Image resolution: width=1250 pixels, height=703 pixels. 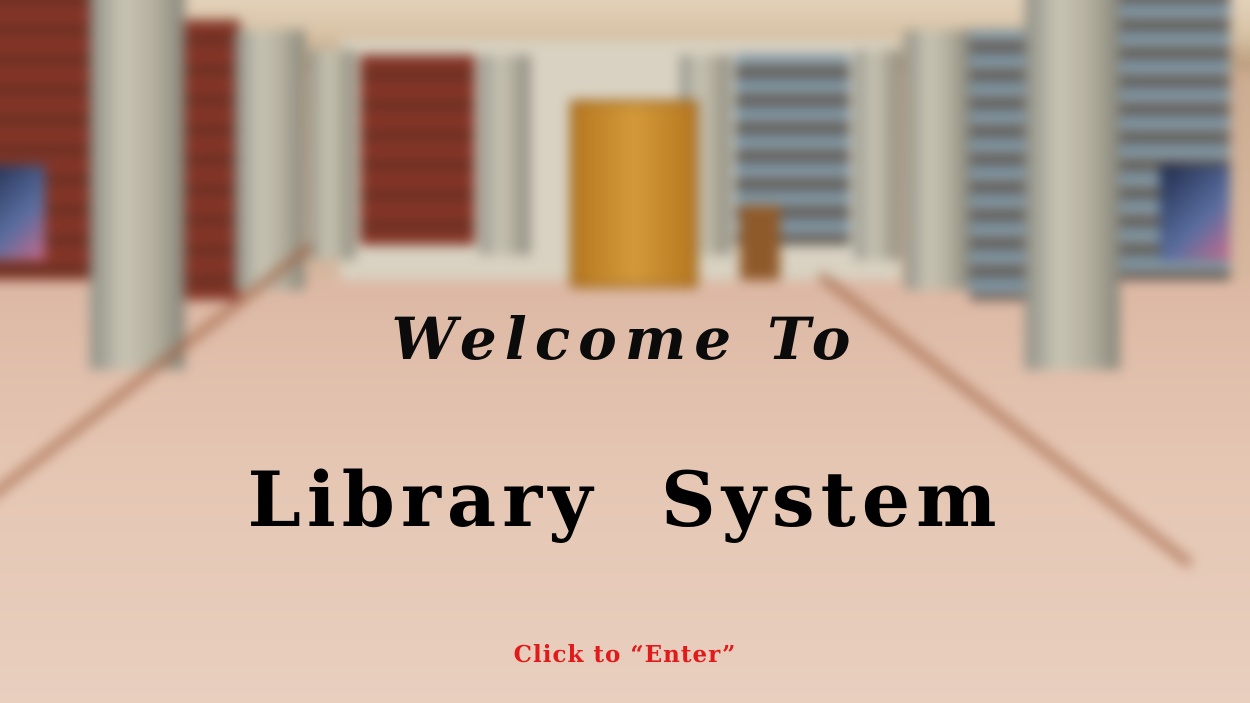 What do you see at coordinates (625, 499) in the screenshot?
I see `app-title: Library System` at bounding box center [625, 499].